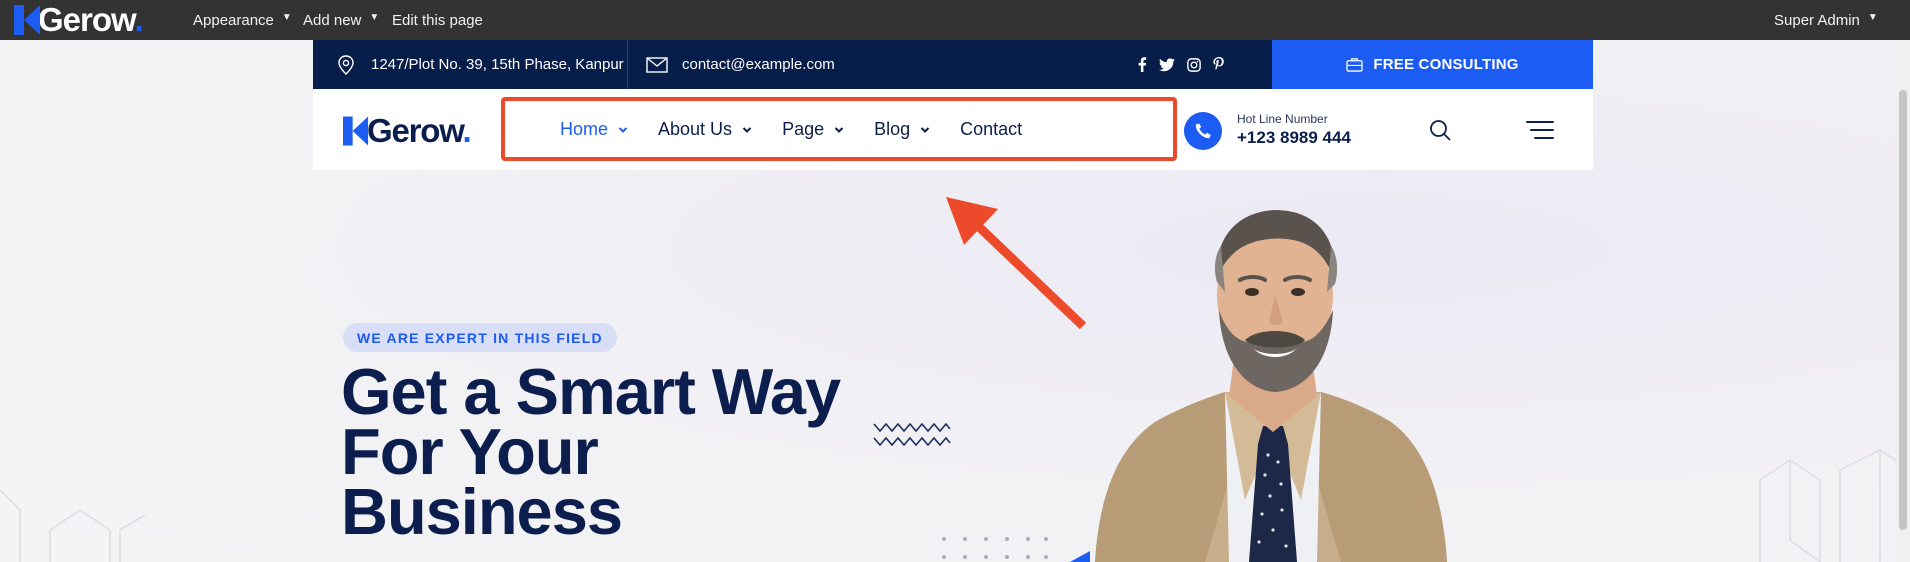 This screenshot has width=1910, height=562. I want to click on pinterest-icon, so click(1219, 64).